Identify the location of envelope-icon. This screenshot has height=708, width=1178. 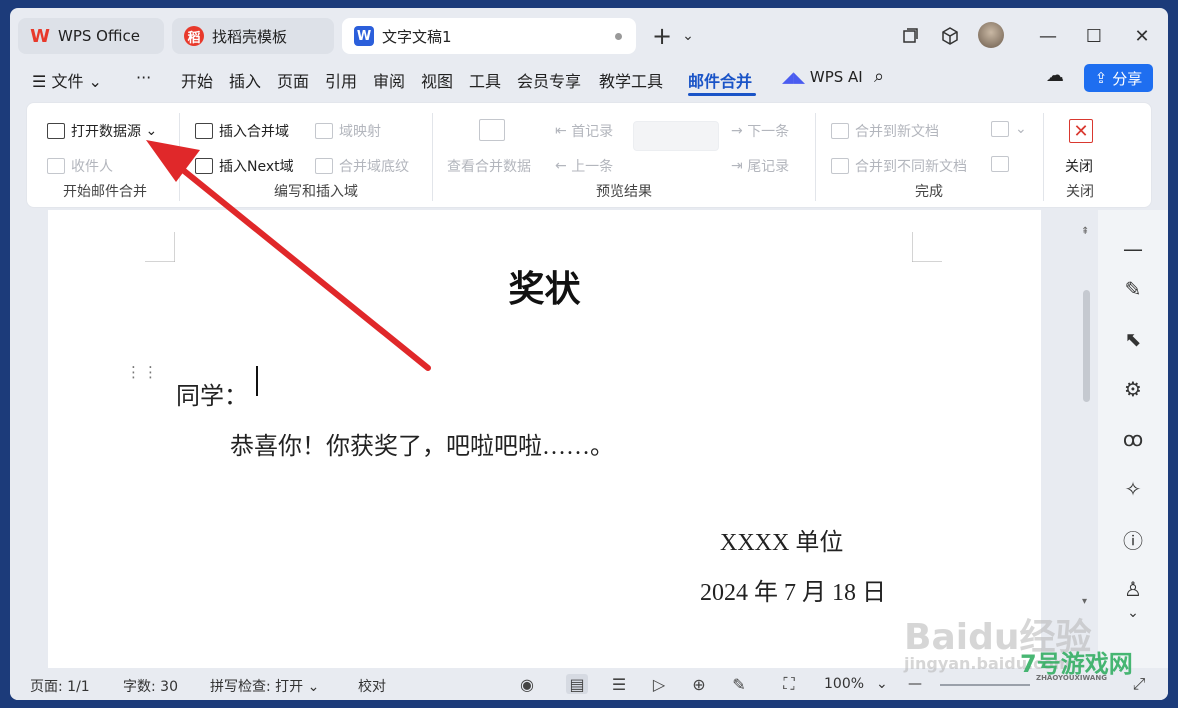
(56, 166).